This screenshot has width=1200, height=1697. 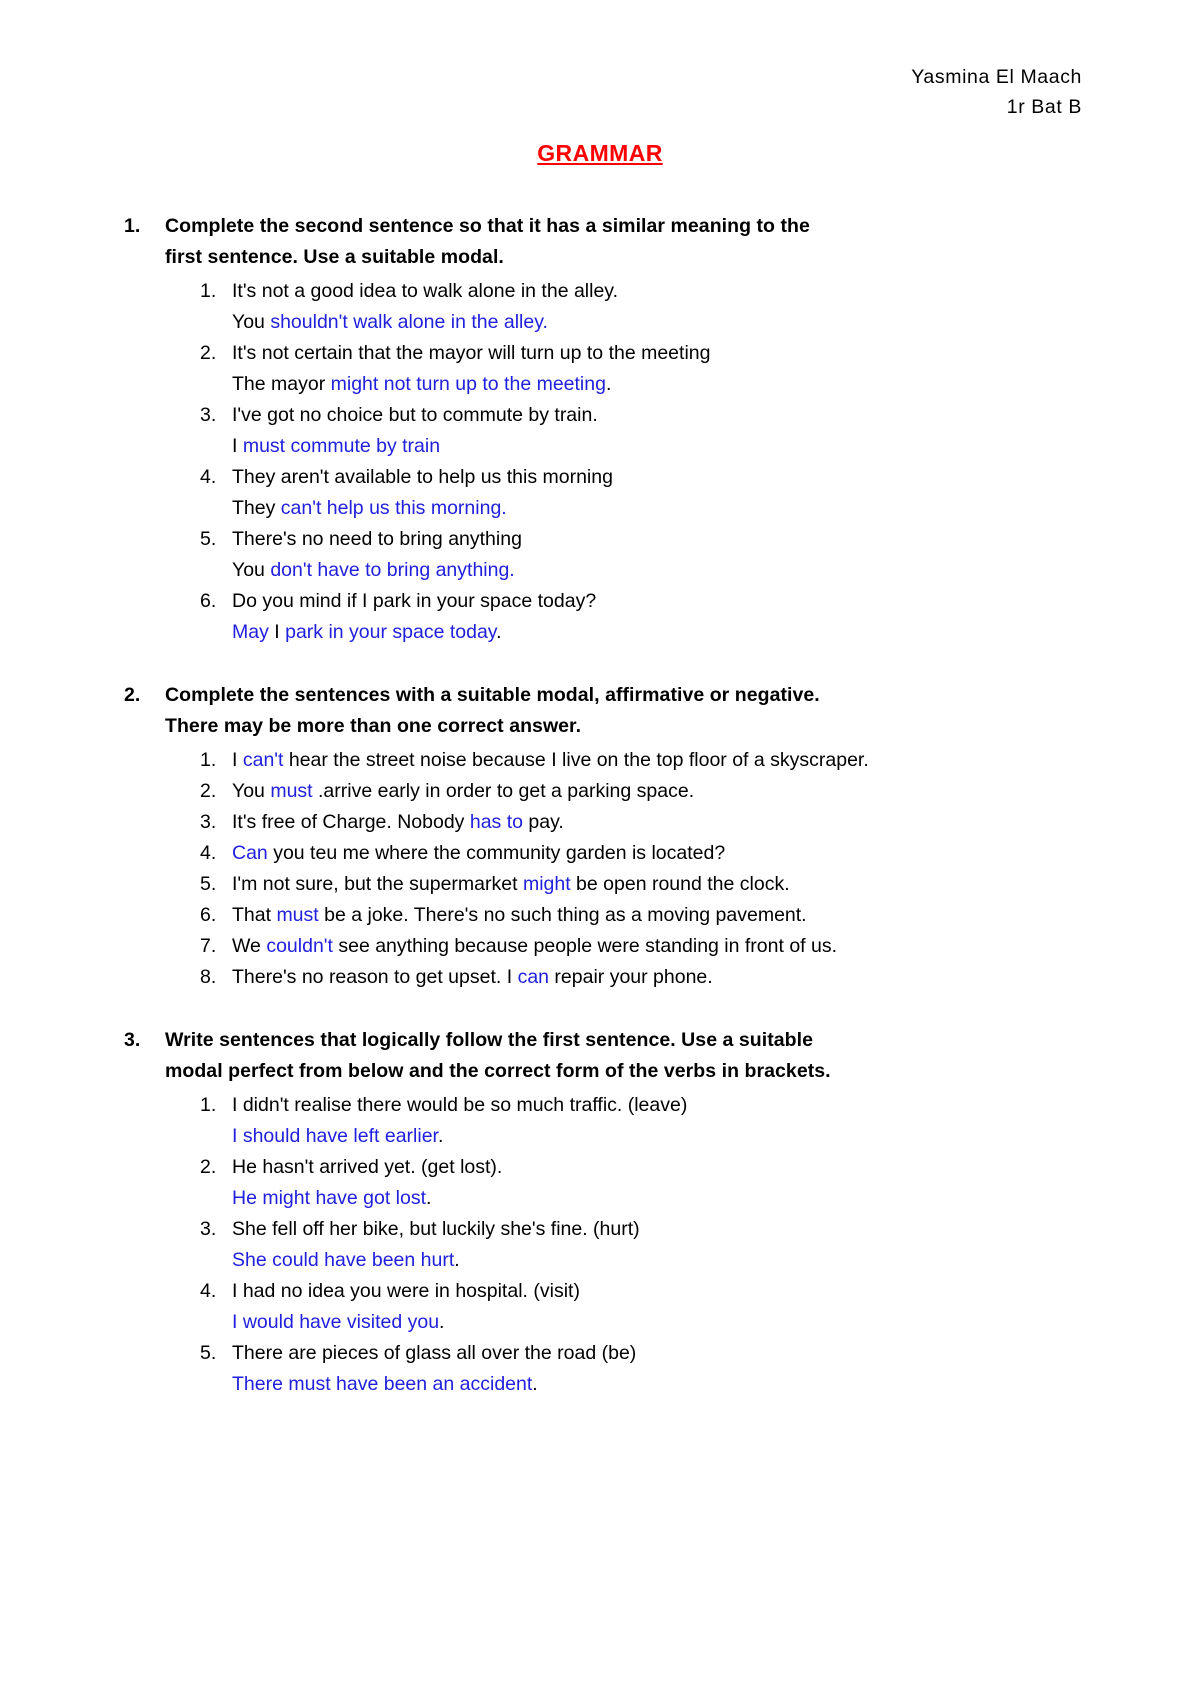 What do you see at coordinates (657, 1136) in the screenshot?
I see `item-answer: I should have left earlier.` at bounding box center [657, 1136].